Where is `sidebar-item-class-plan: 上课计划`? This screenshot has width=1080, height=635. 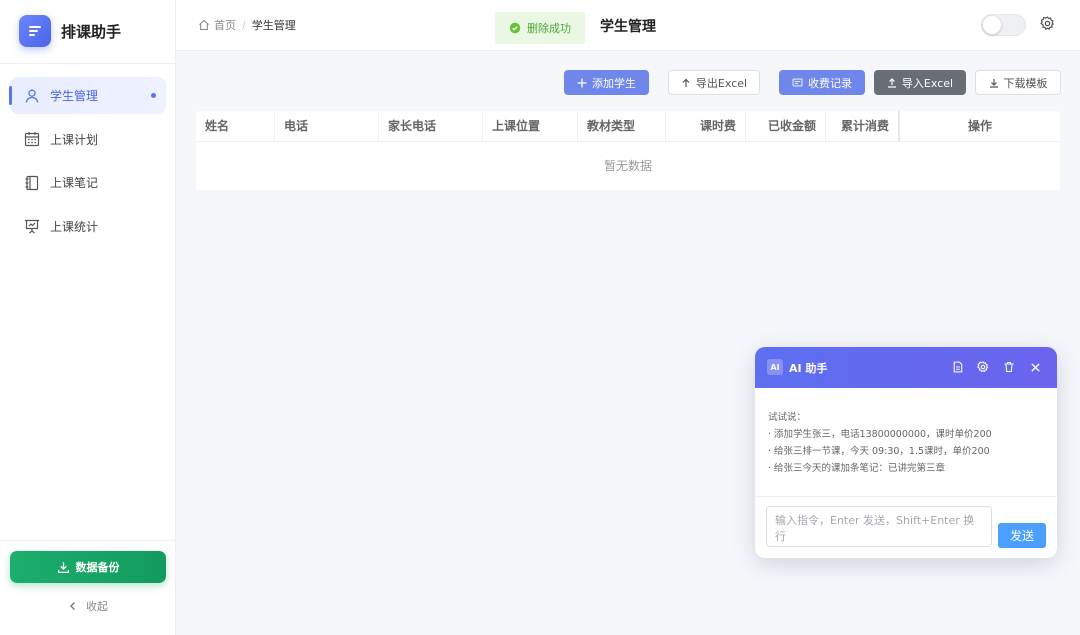 sidebar-item-class-plan: 上课计划 is located at coordinates (88, 139).